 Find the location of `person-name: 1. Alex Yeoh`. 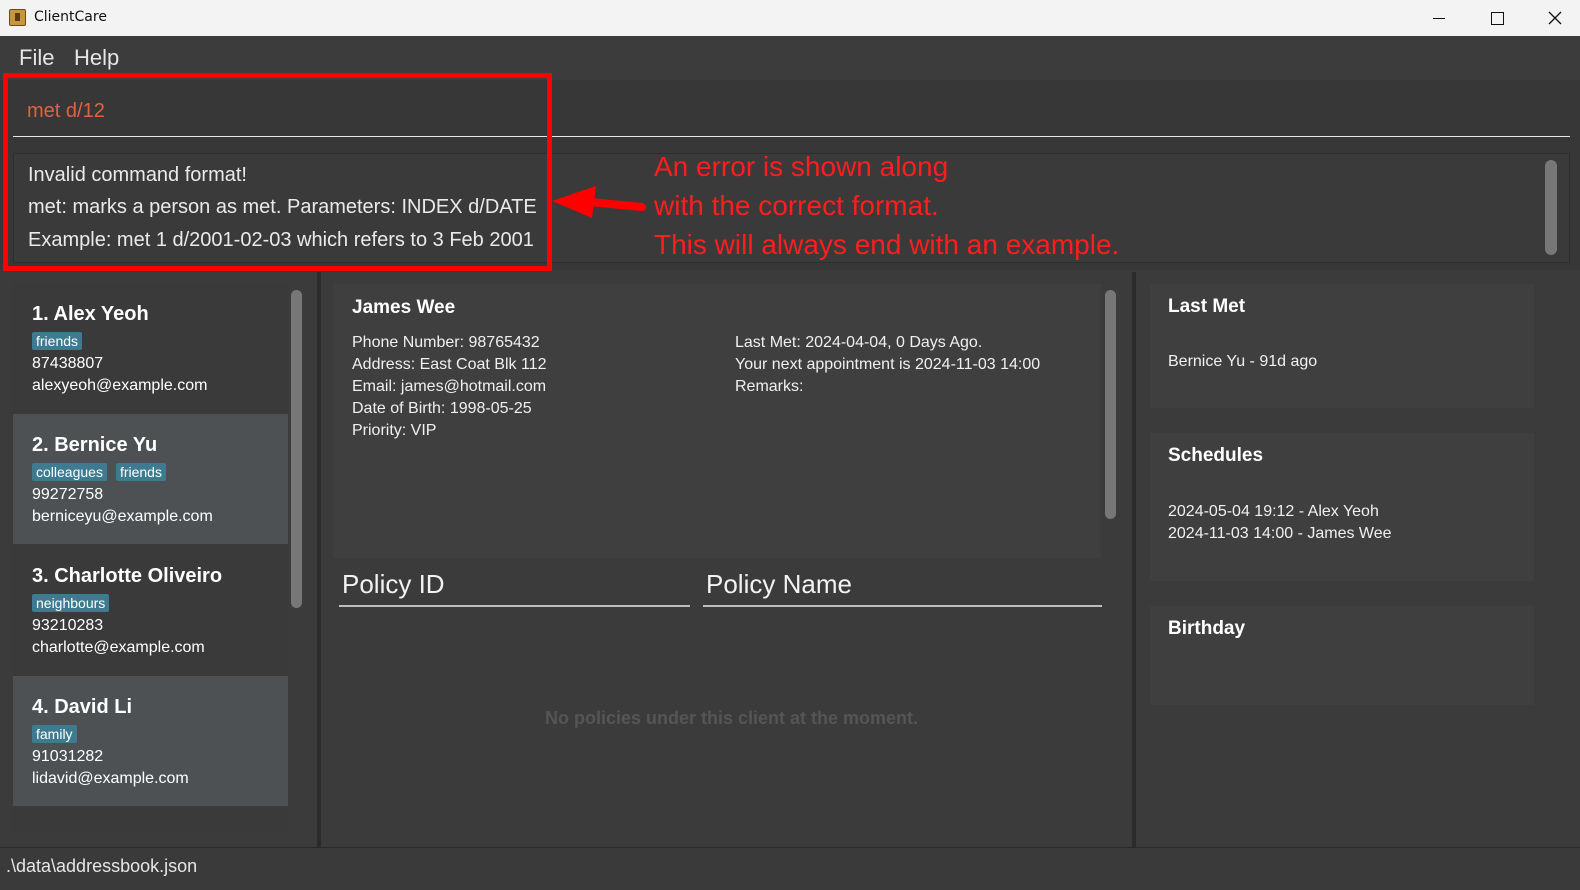

person-name: 1. Alex Yeoh is located at coordinates (90, 314).